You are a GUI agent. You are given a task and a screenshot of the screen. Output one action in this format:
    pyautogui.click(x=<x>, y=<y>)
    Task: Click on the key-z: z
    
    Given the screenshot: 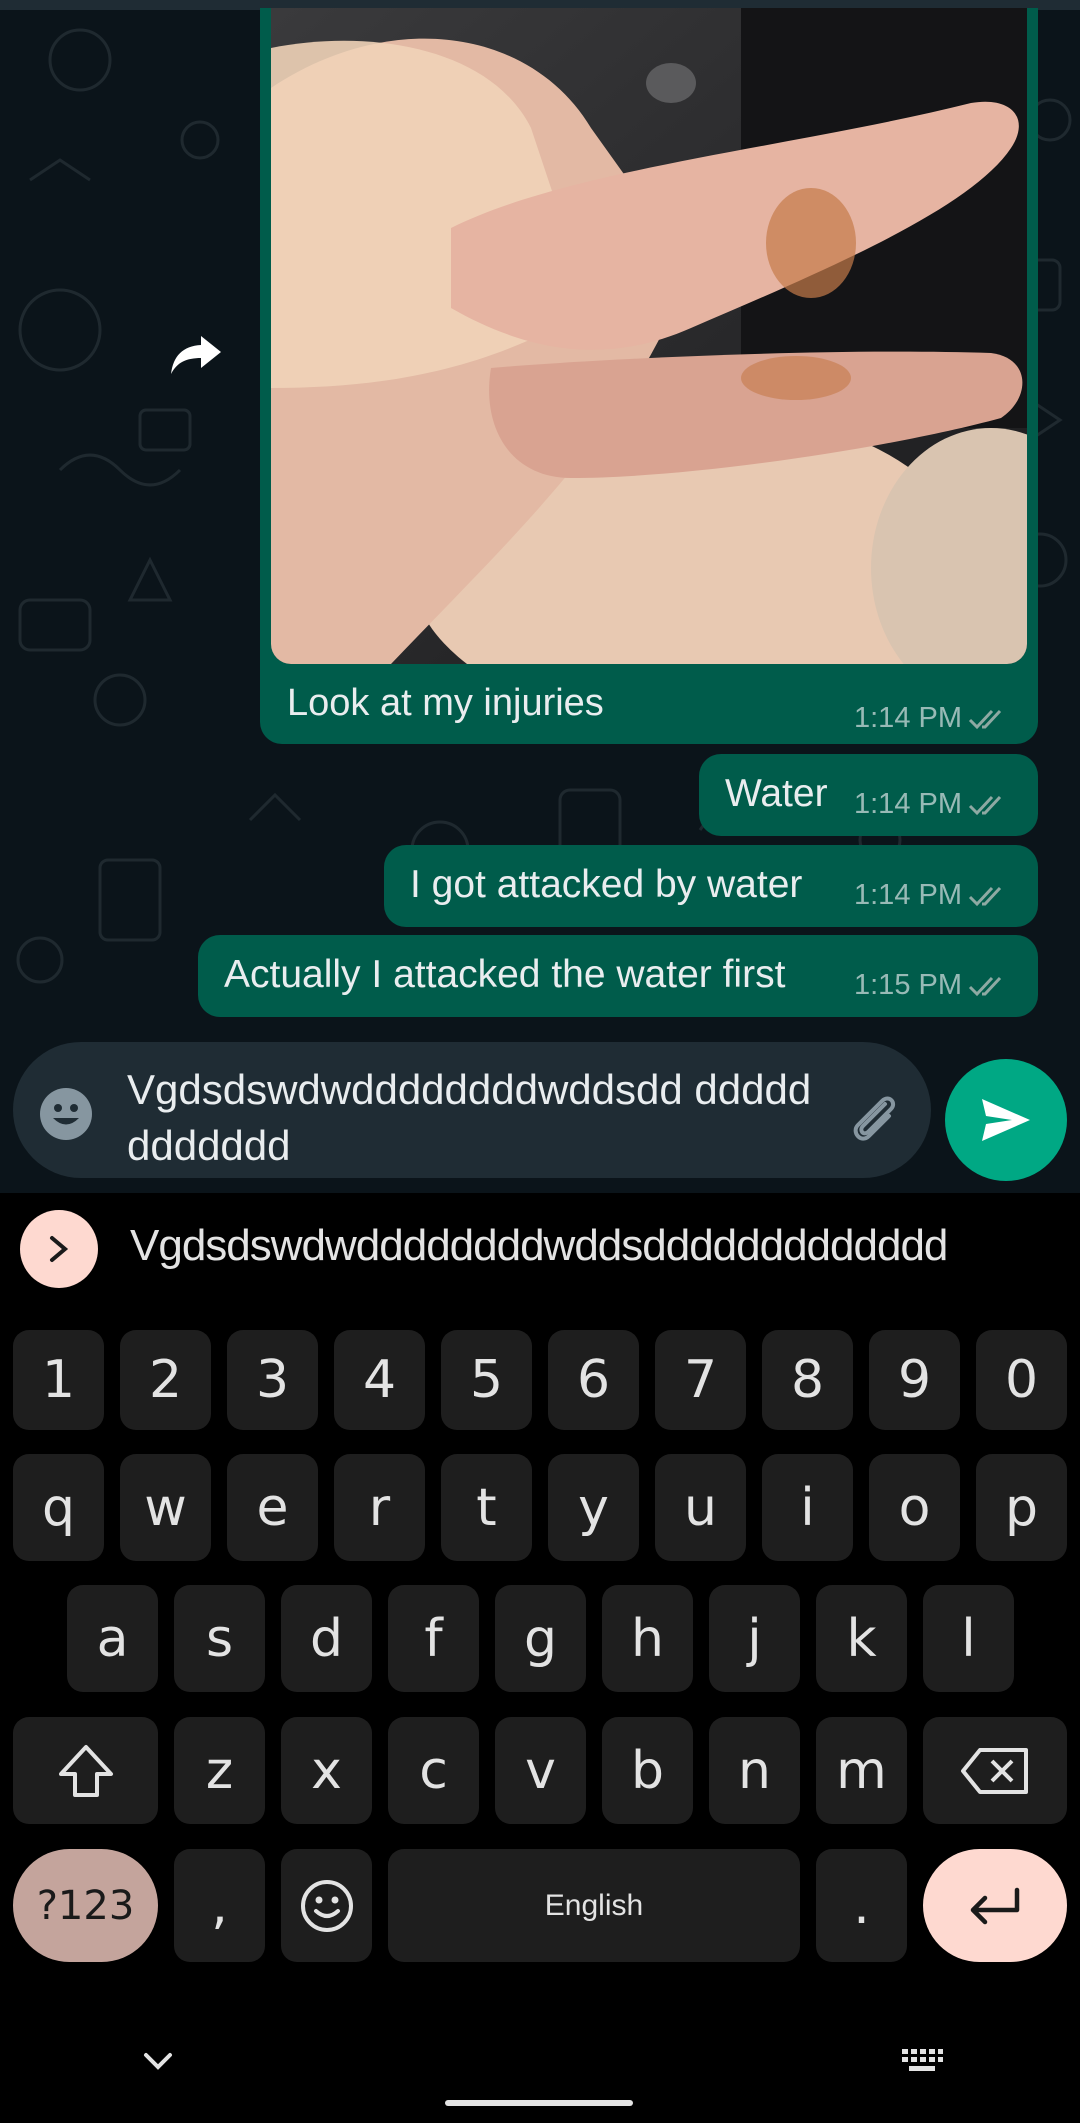 What is the action you would take?
    pyautogui.click(x=219, y=1770)
    